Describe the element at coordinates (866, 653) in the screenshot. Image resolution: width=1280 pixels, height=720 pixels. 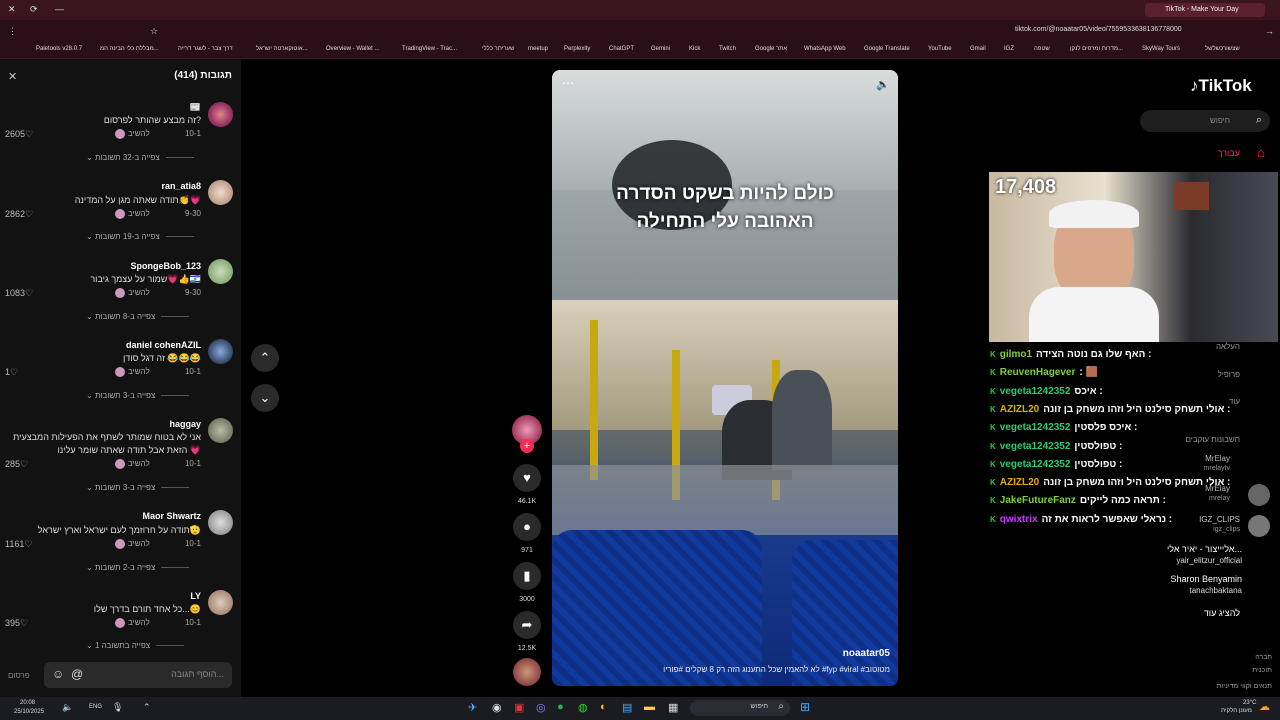
I see `video-author: noaatar05` at that location.